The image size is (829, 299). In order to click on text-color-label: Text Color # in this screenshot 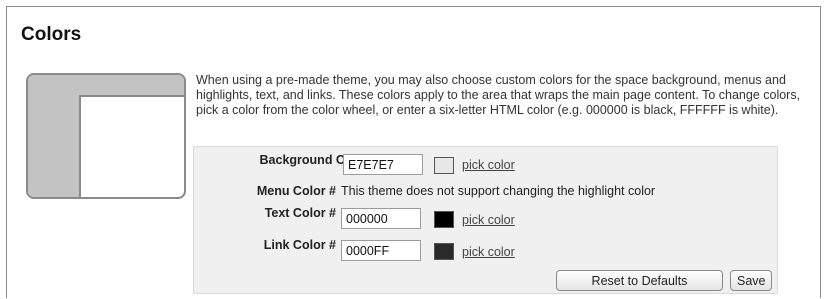, I will do `click(300, 213)`.